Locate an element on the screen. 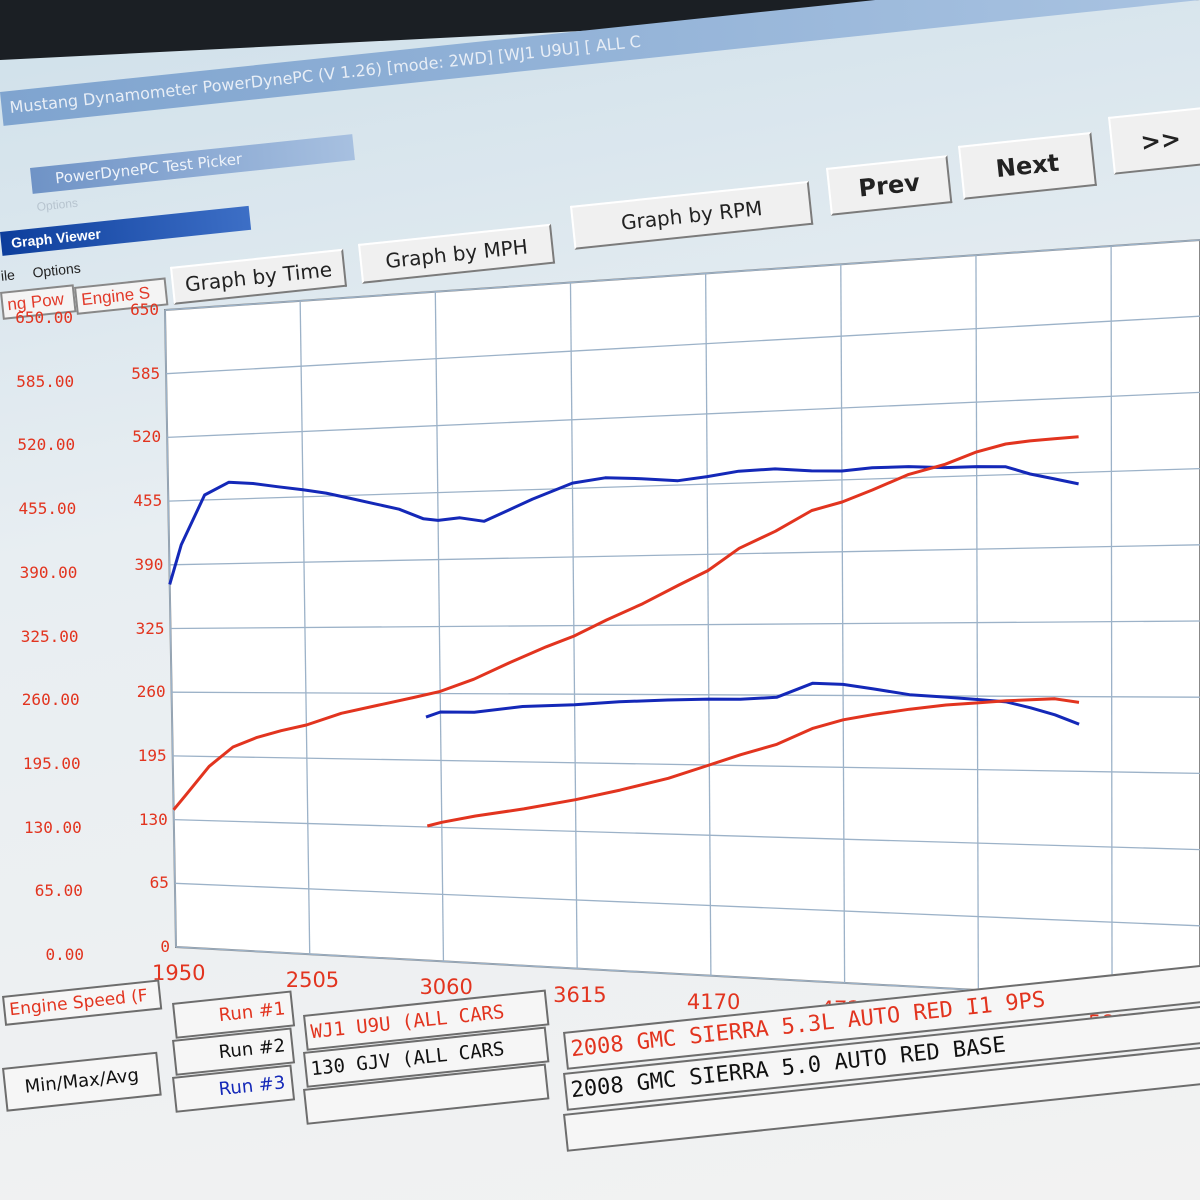 The height and width of the screenshot is (1200, 1200). right-axis-tick-label: 585 is located at coordinates (146, 373).